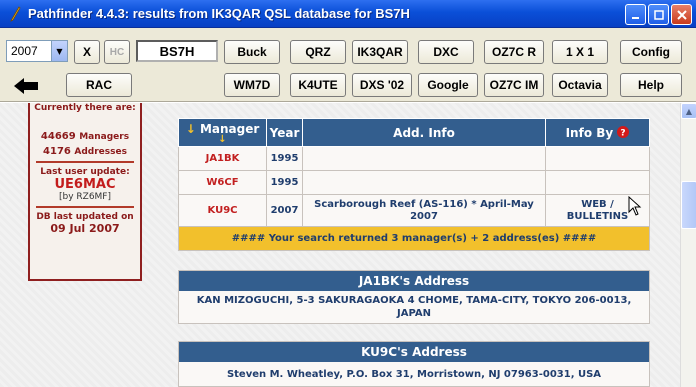  I want to click on last-update-label: Last user update:, so click(85, 172).